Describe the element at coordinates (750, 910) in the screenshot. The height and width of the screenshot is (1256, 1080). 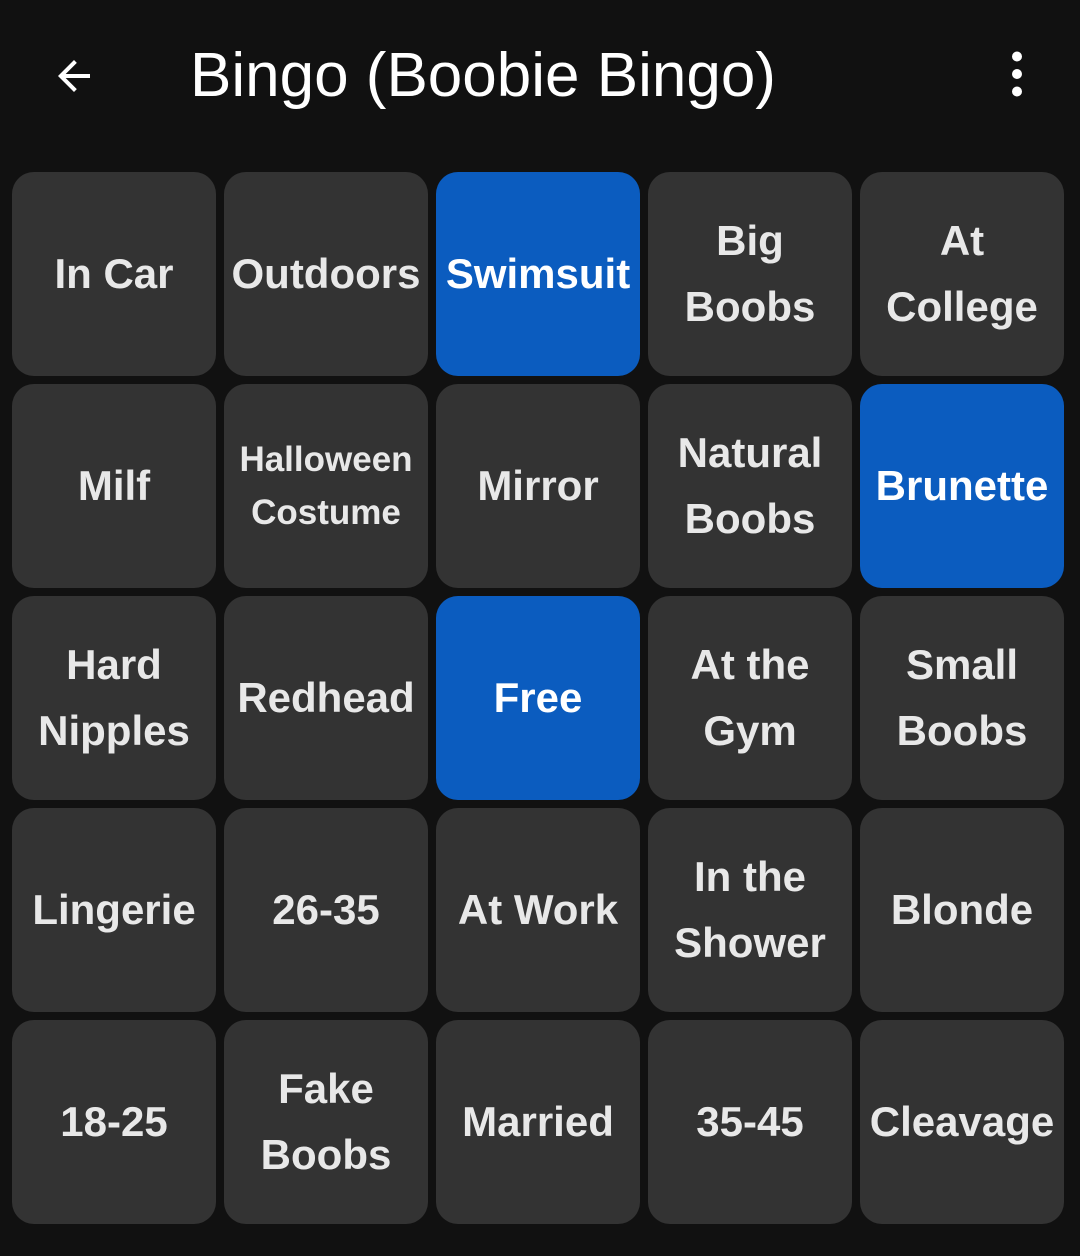
I see `bingo-cell: In the Shower` at that location.